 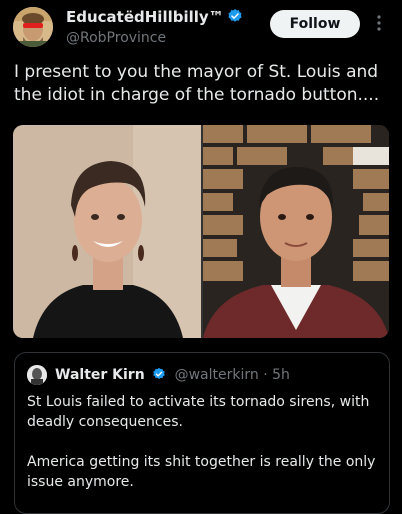 I want to click on author-avatar, so click(x=33, y=27).